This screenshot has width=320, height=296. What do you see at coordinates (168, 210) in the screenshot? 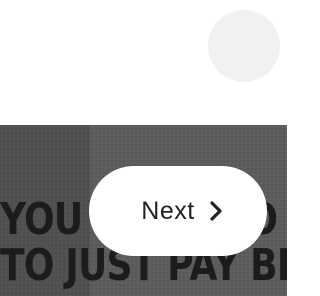
I see `next-button-label: Next` at bounding box center [168, 210].